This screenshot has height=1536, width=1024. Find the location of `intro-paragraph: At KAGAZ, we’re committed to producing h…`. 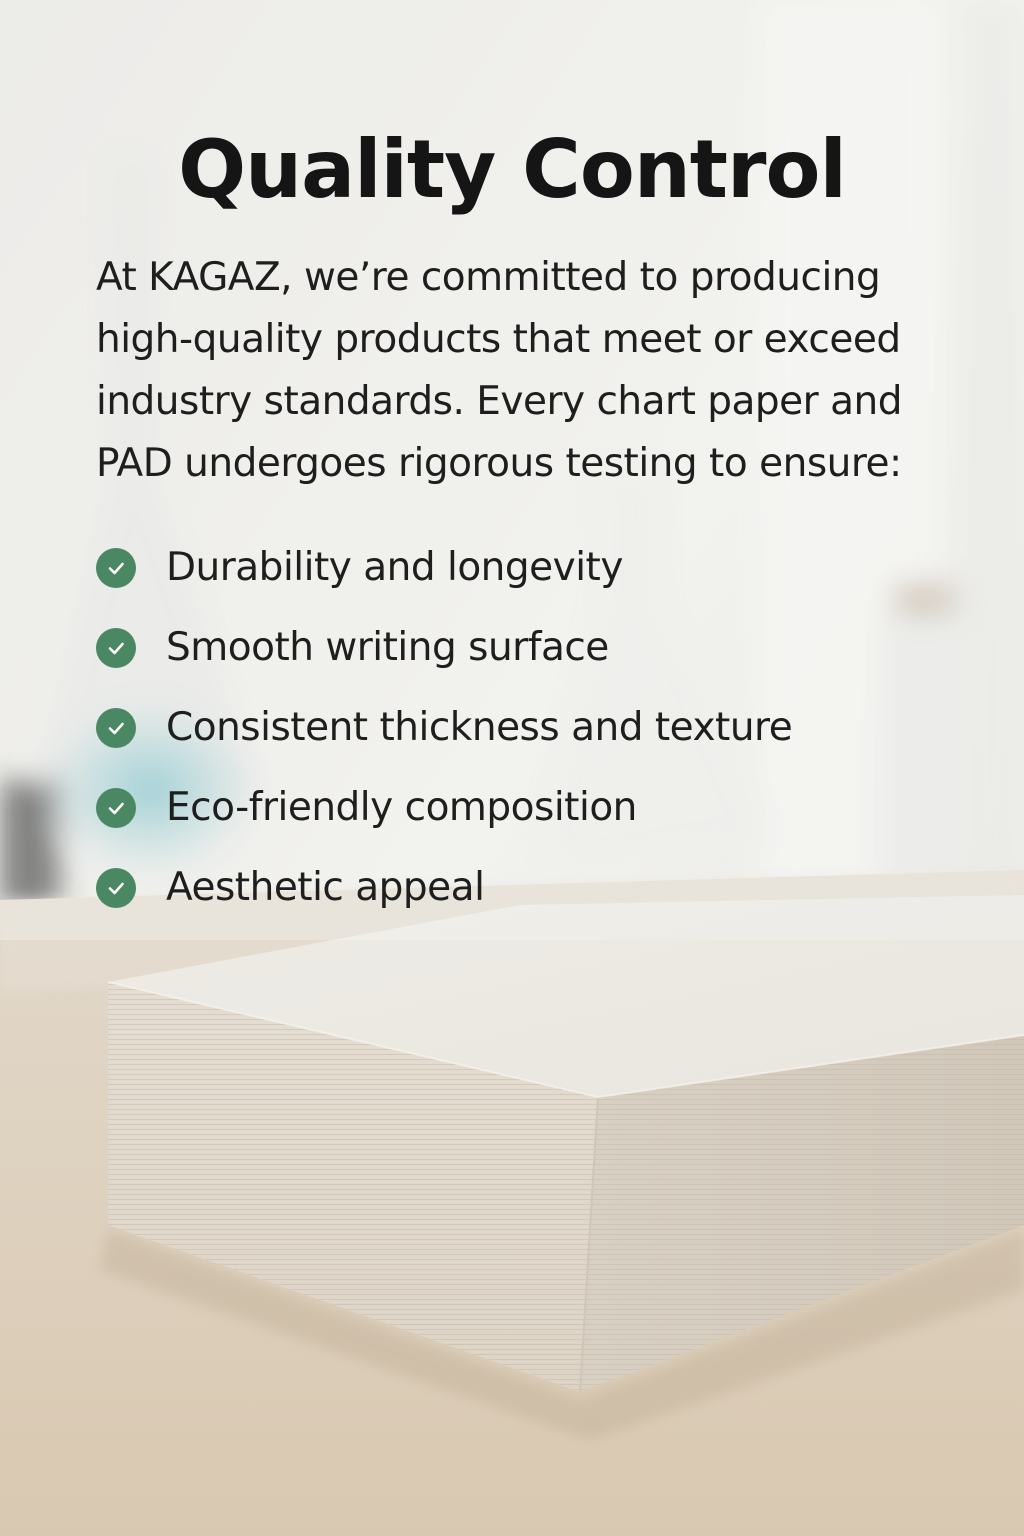

intro-paragraph: At KAGAZ, we’re committed to producing h… is located at coordinates (499, 370).